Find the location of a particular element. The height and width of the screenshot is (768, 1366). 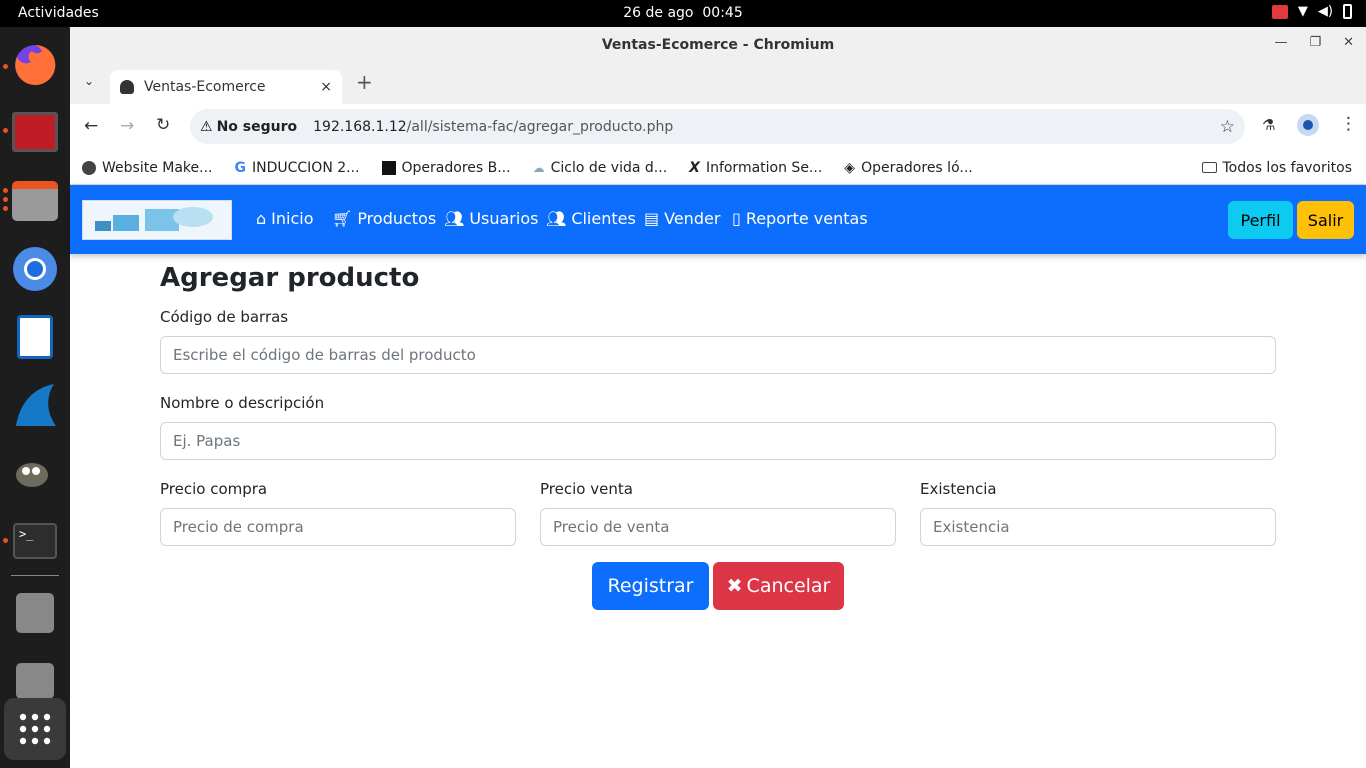

x-icon: X is located at coordinates (694, 167).